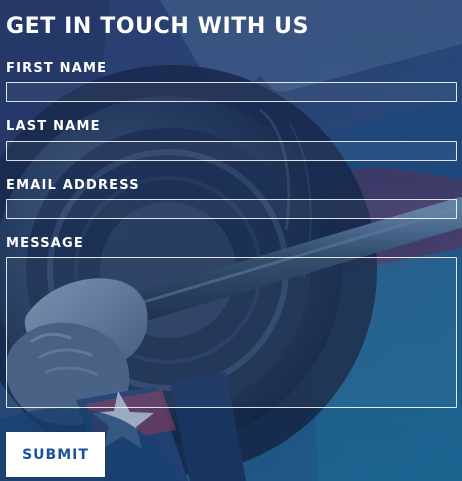  I want to click on email-address-input, so click(231, 209).